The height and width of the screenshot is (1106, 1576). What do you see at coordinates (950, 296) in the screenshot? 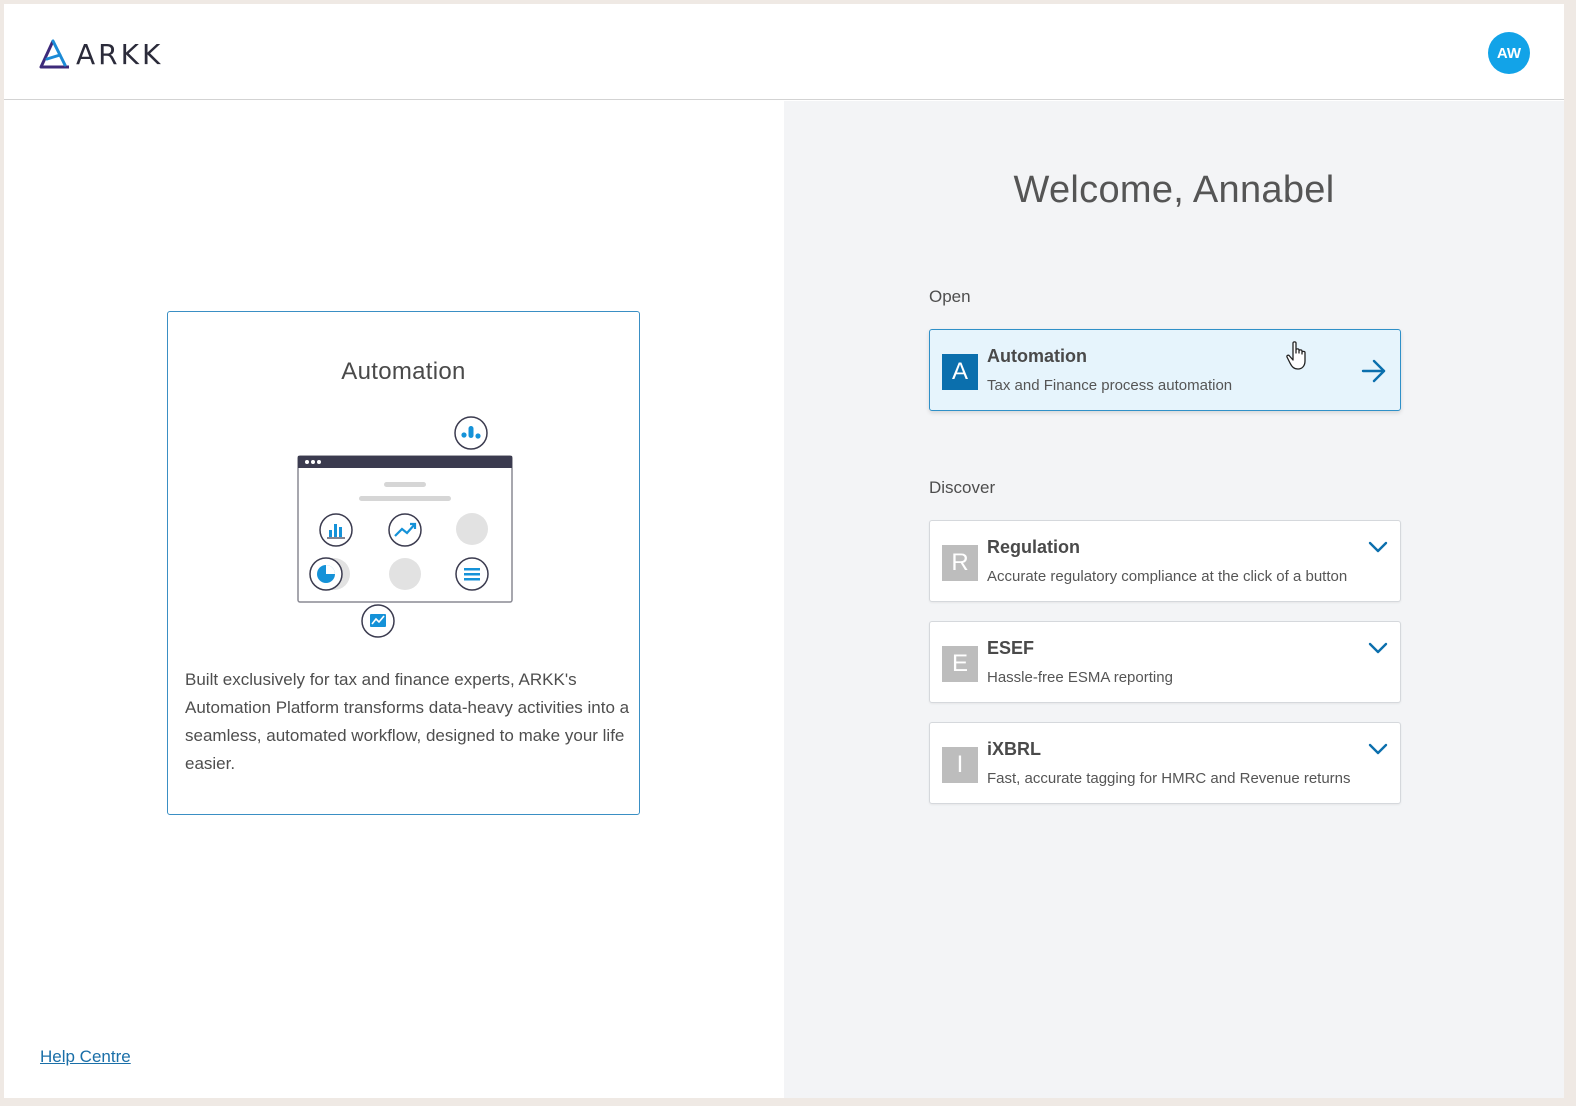
I see `open-section-label: Open` at bounding box center [950, 296].